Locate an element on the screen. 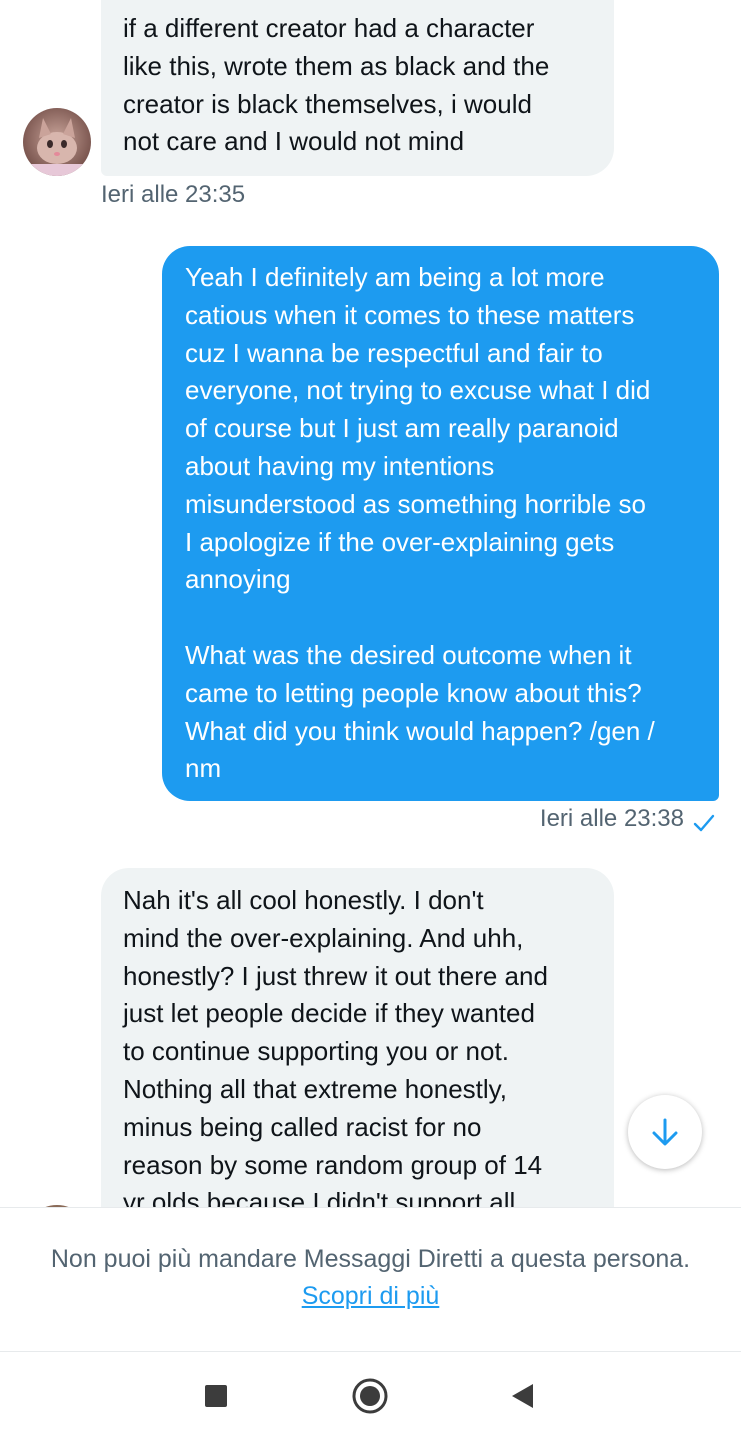  android-navigation-bar is located at coordinates (370, 1396).